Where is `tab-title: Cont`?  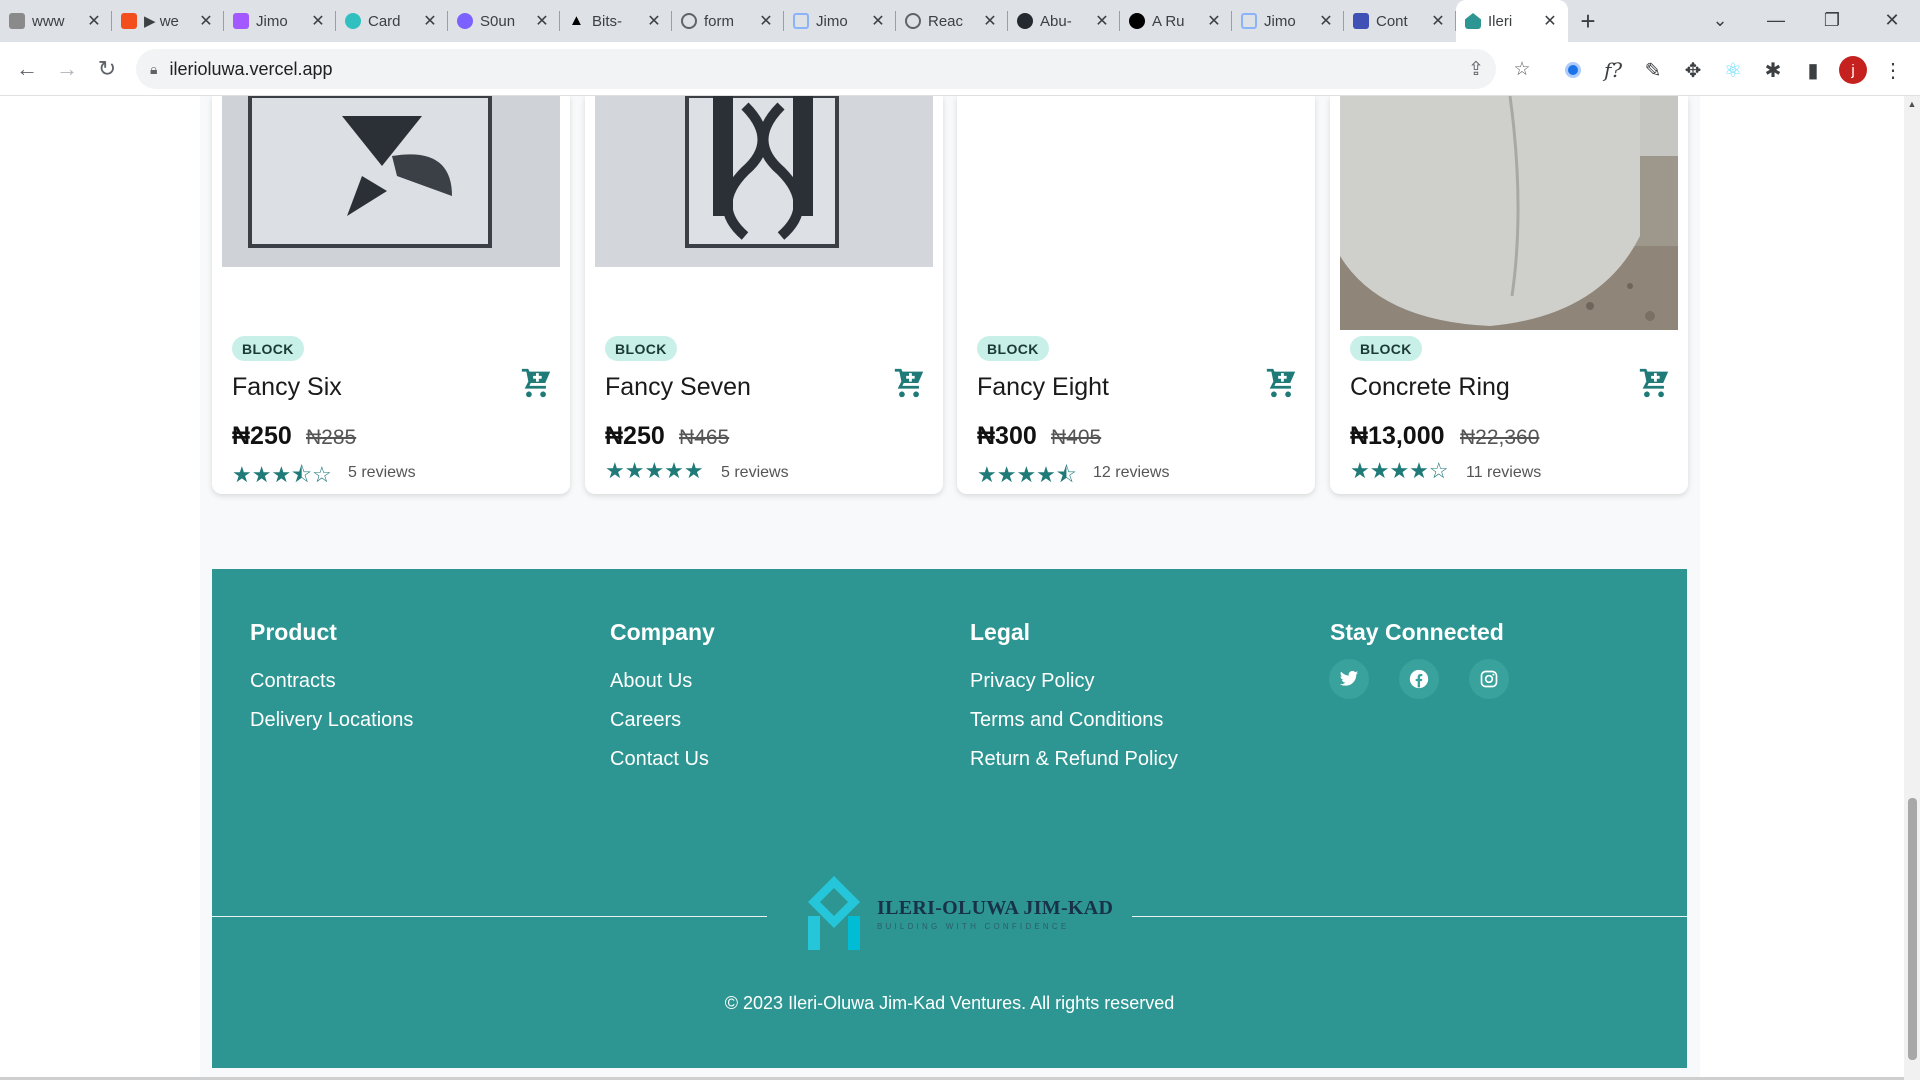 tab-title: Cont is located at coordinates (1392, 21).